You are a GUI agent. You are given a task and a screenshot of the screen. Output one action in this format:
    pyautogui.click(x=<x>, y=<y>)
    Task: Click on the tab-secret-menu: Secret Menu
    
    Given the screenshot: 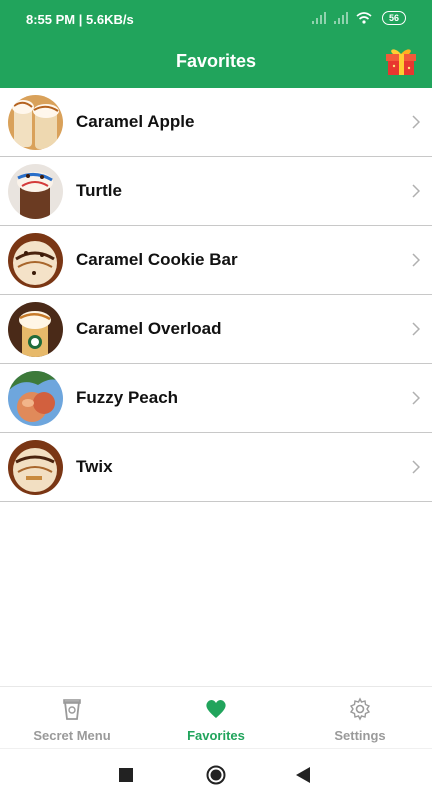 What is the action you would take?
    pyautogui.click(x=72, y=718)
    